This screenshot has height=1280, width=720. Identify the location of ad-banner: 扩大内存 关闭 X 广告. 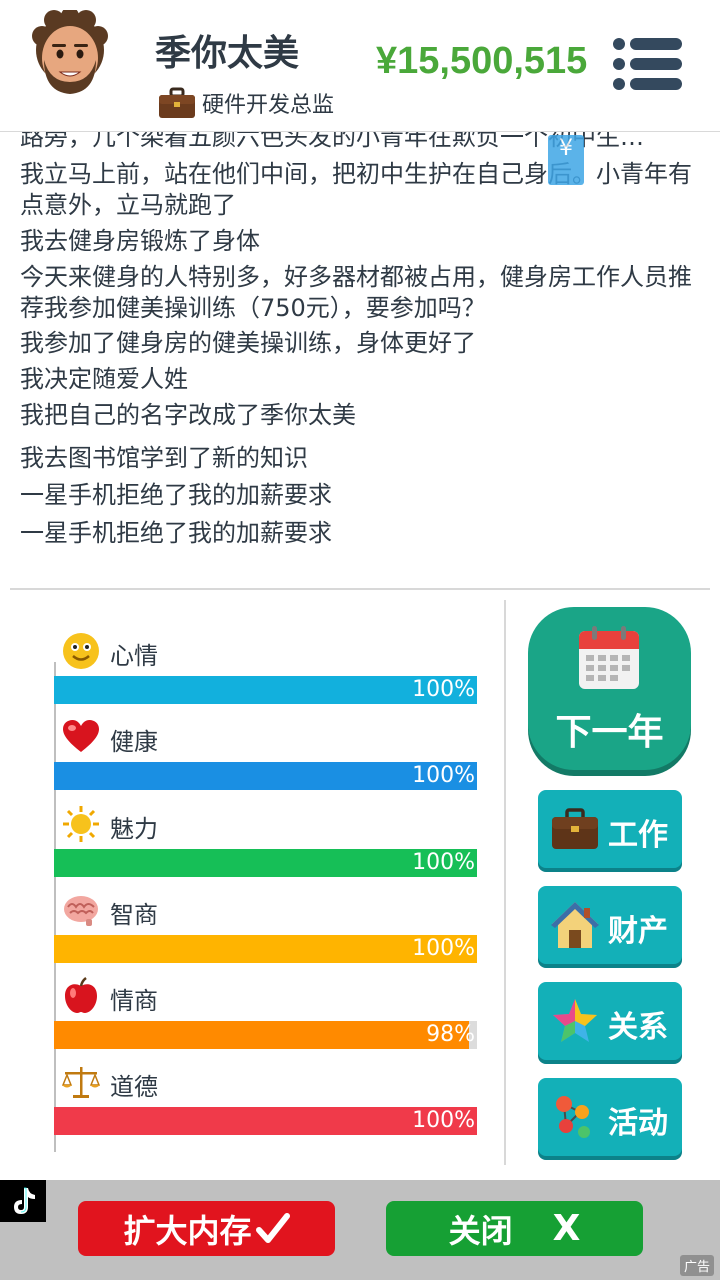
(360, 1230).